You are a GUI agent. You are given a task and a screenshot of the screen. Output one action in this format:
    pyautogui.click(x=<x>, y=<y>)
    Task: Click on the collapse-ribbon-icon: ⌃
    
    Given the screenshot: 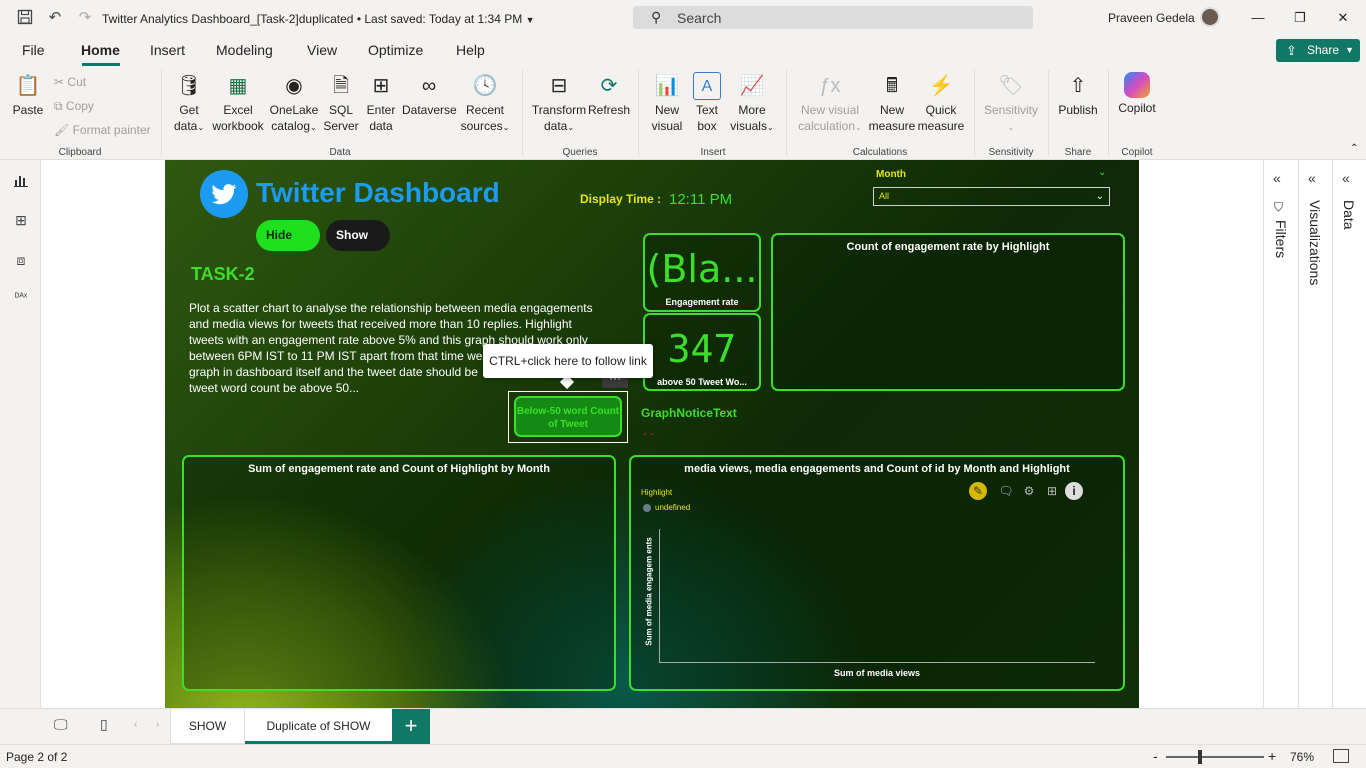 What is the action you would take?
    pyautogui.click(x=1354, y=148)
    